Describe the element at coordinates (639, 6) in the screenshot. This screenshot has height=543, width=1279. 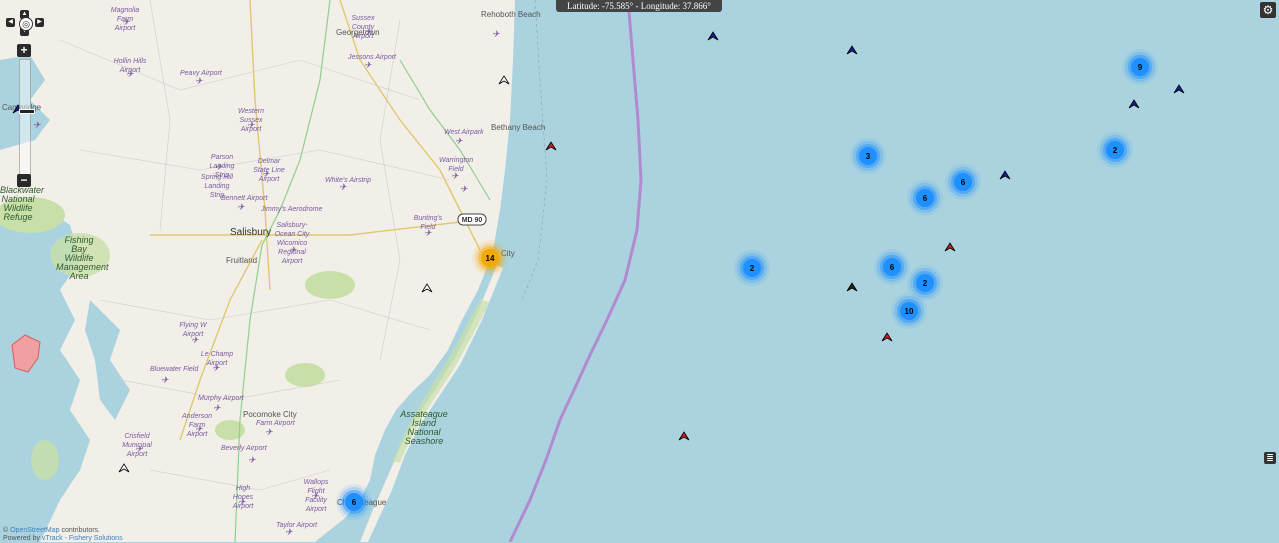
I see `coordinate-readout: Latitude: -75.585° - Longitude: 37.866°` at that location.